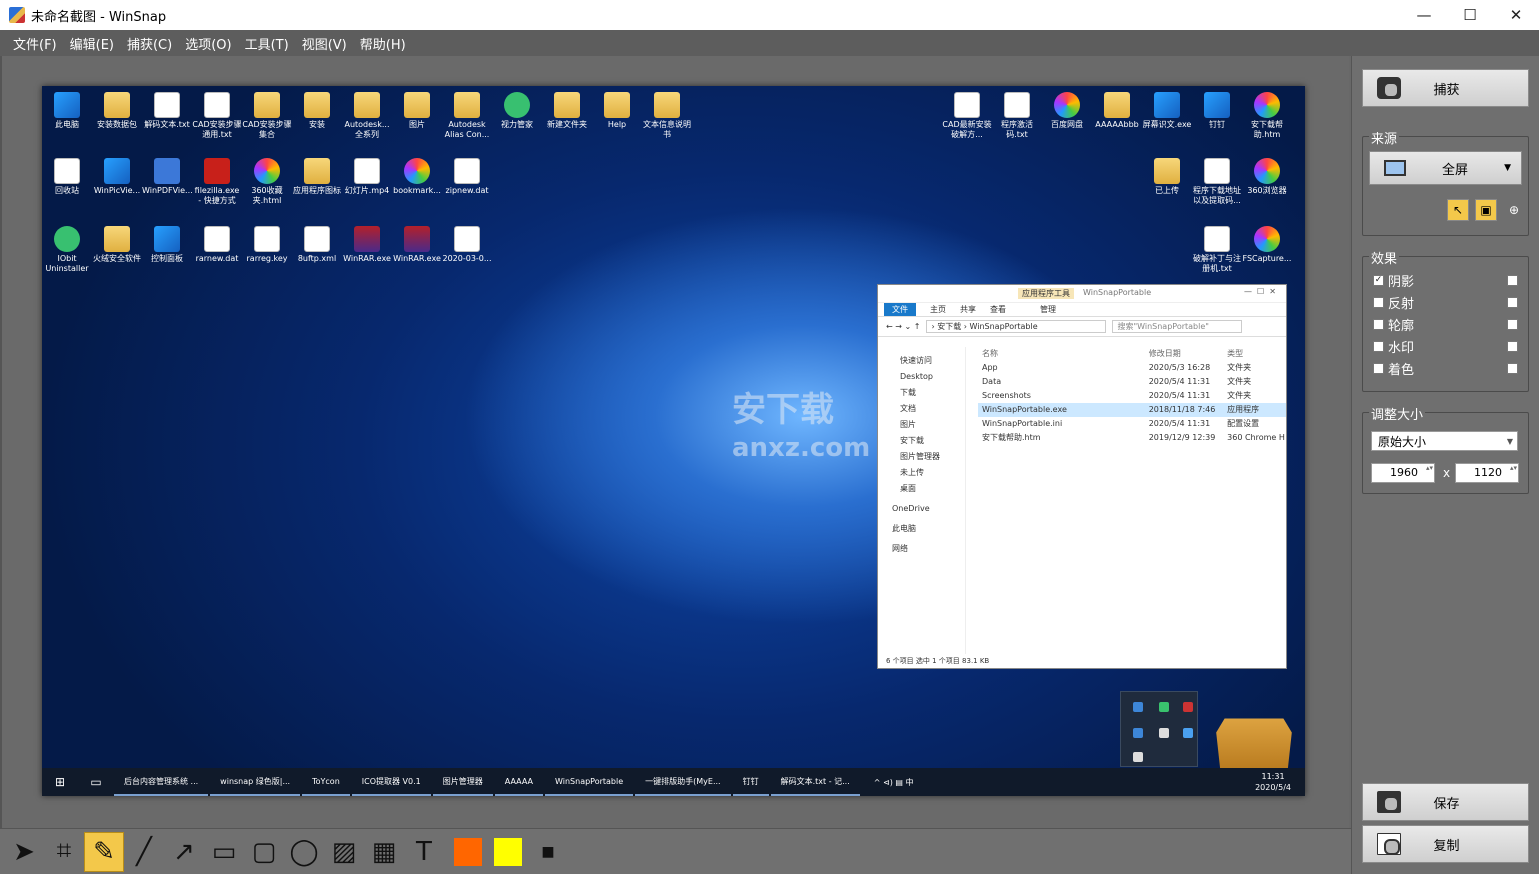 The image size is (1539, 874). I want to click on save-button: 保存, so click(1445, 802).